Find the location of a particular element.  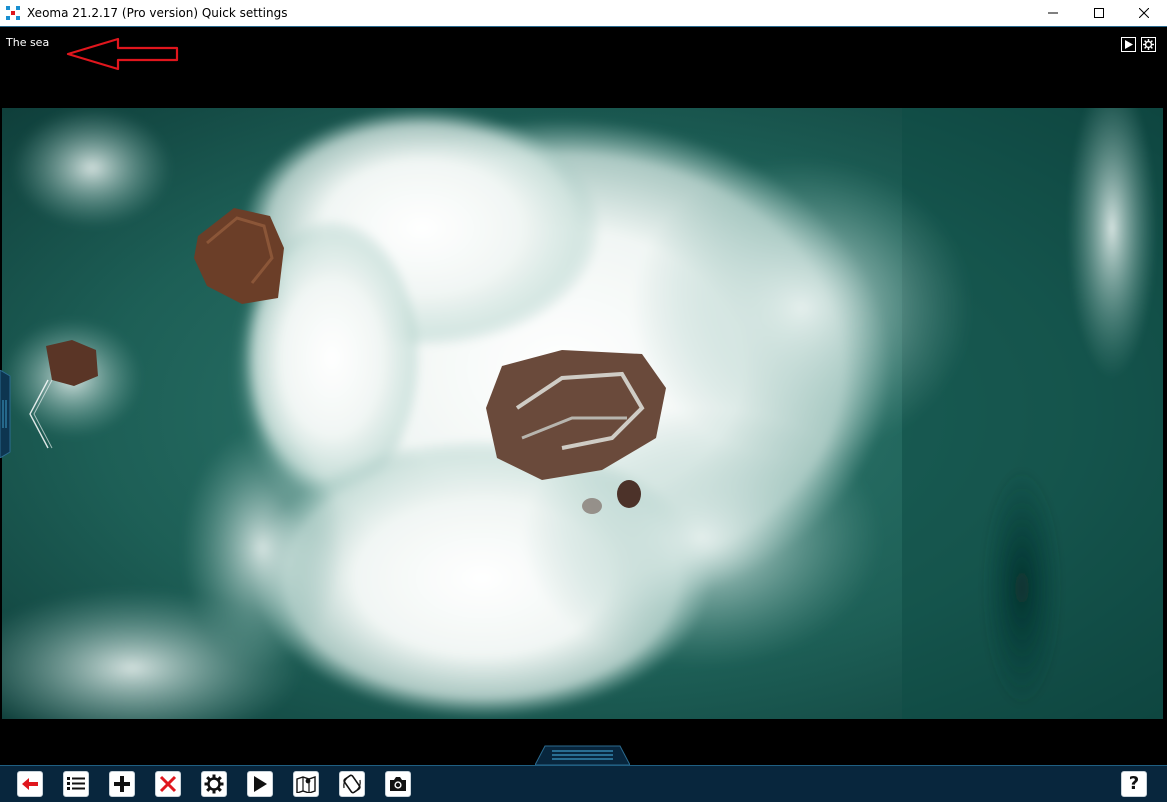

help-button: ? is located at coordinates (1134, 784).